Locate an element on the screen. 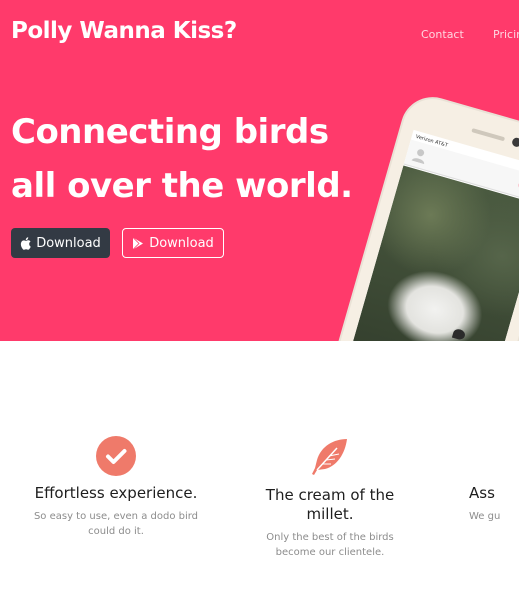  feature-description-line: Only the best of the birds is located at coordinates (330, 537).